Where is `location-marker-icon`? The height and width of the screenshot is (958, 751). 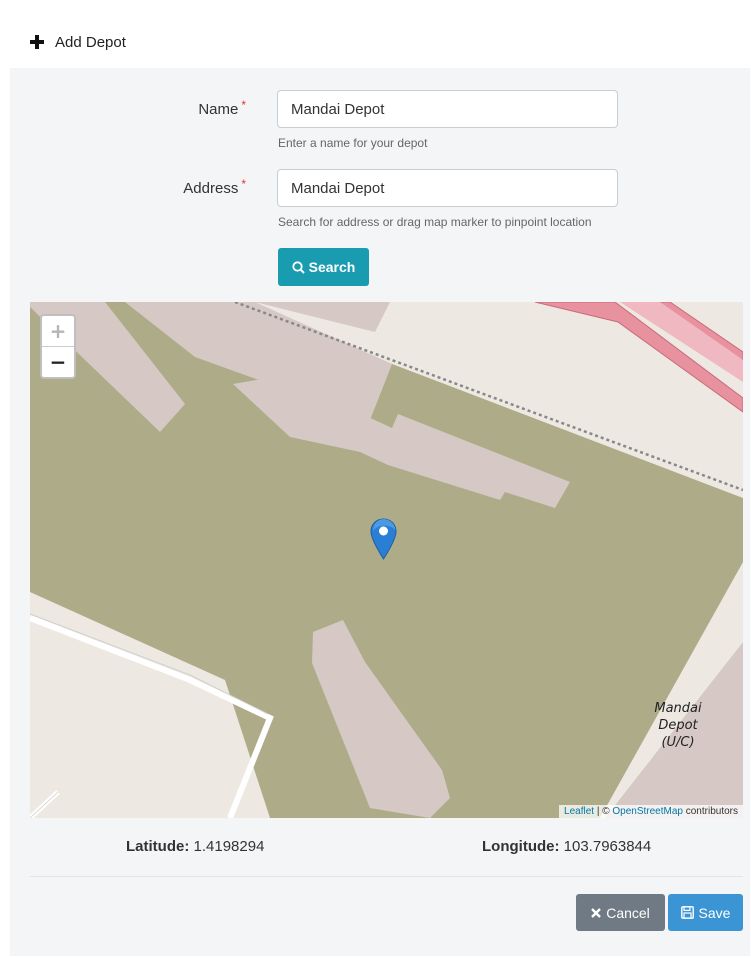 location-marker-icon is located at coordinates (383, 541).